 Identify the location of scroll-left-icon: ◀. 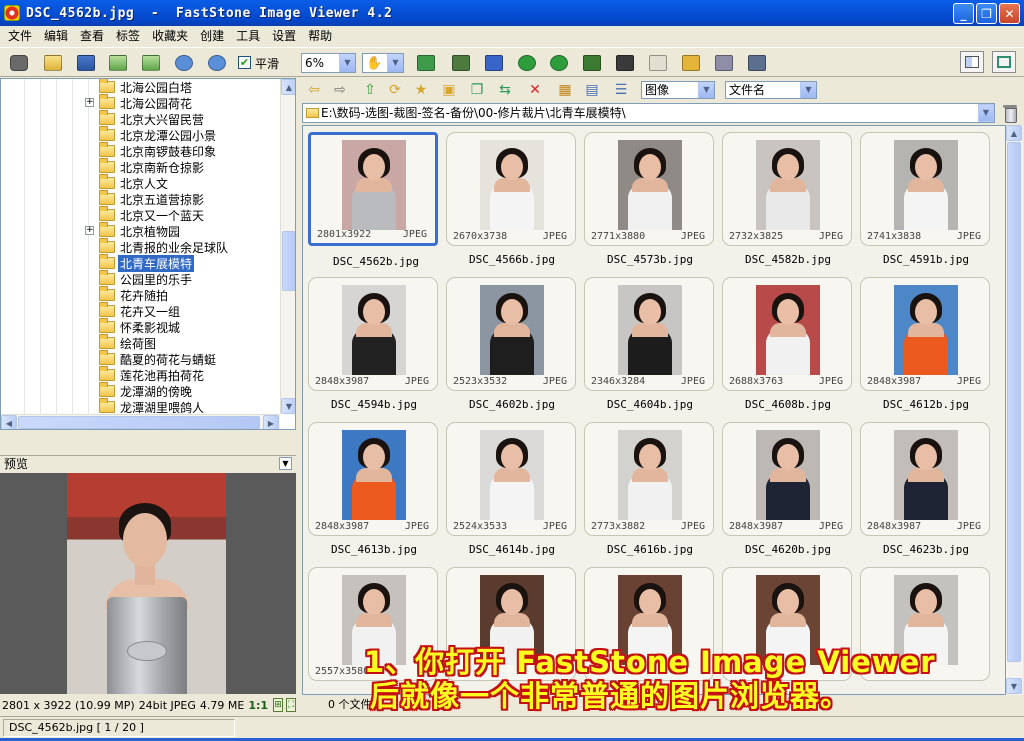
(9, 422).